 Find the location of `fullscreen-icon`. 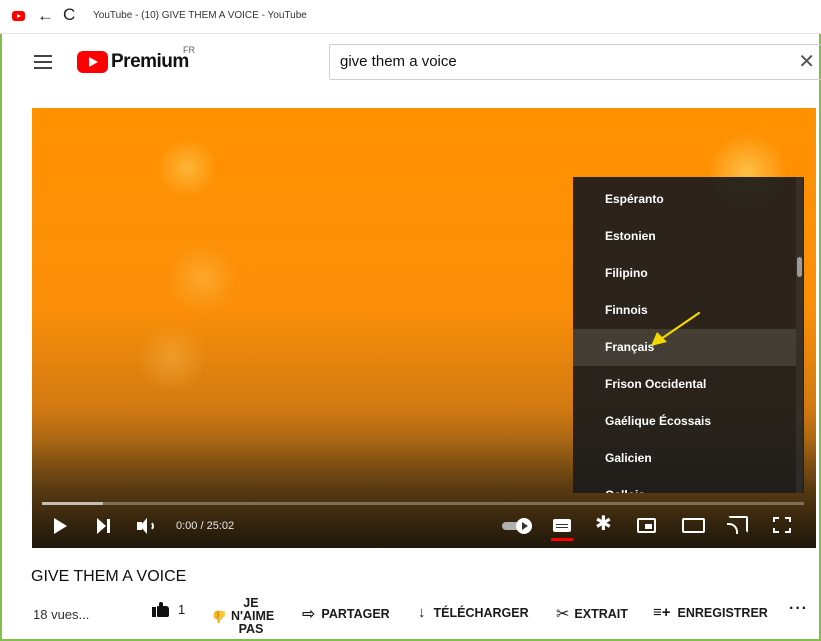

fullscreen-icon is located at coordinates (782, 525).